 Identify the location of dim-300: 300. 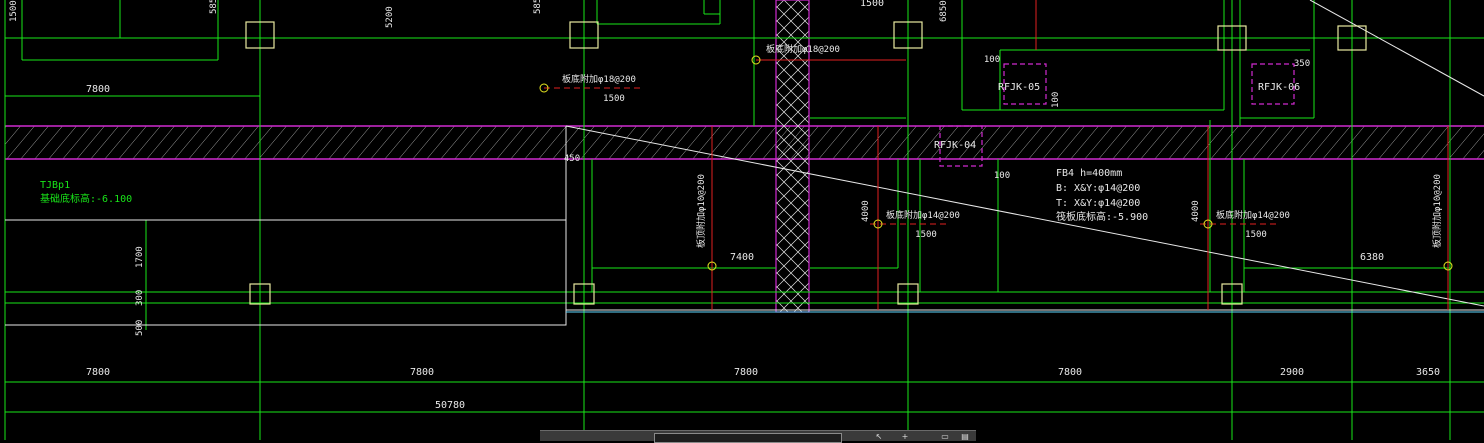
(140, 298).